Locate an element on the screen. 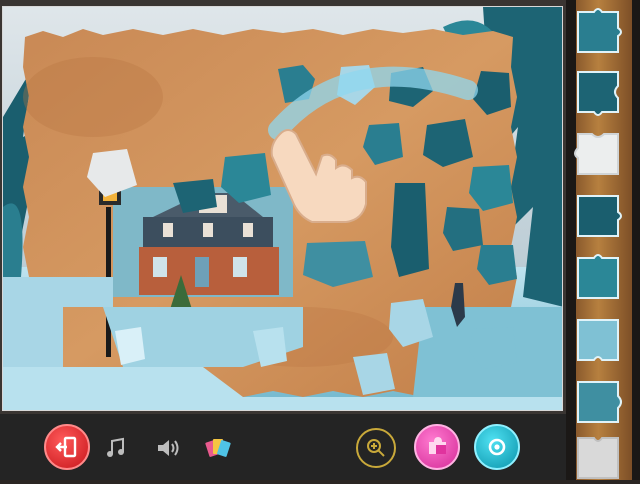 Image resolution: width=640 pixels, height=484 pixels. exit-button is located at coordinates (67, 447).